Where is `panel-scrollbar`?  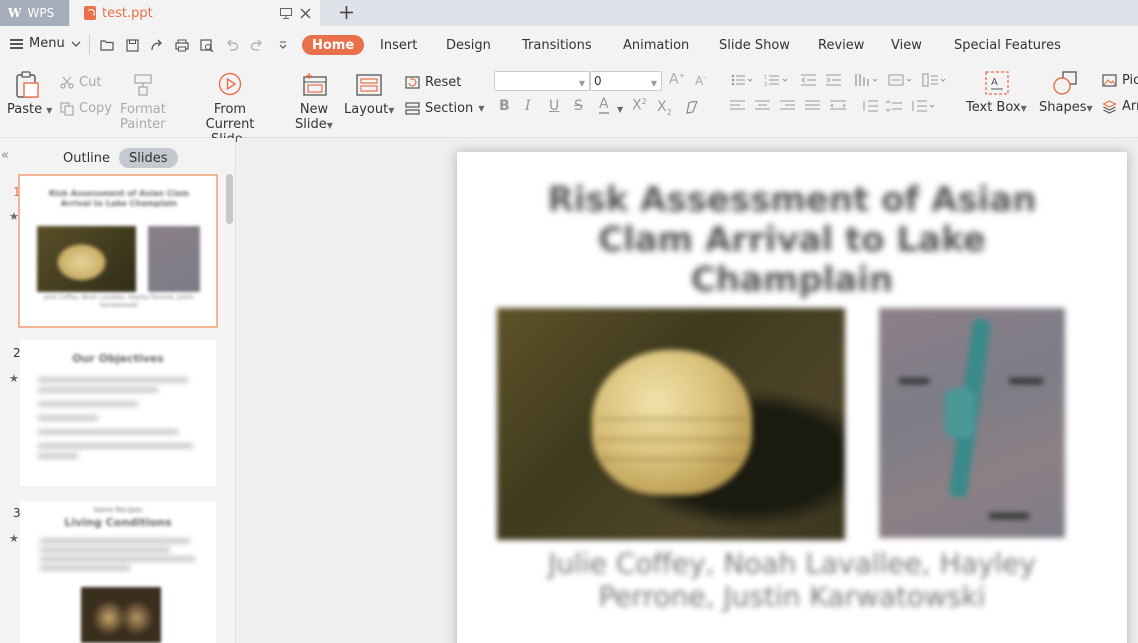 panel-scrollbar is located at coordinates (229, 199).